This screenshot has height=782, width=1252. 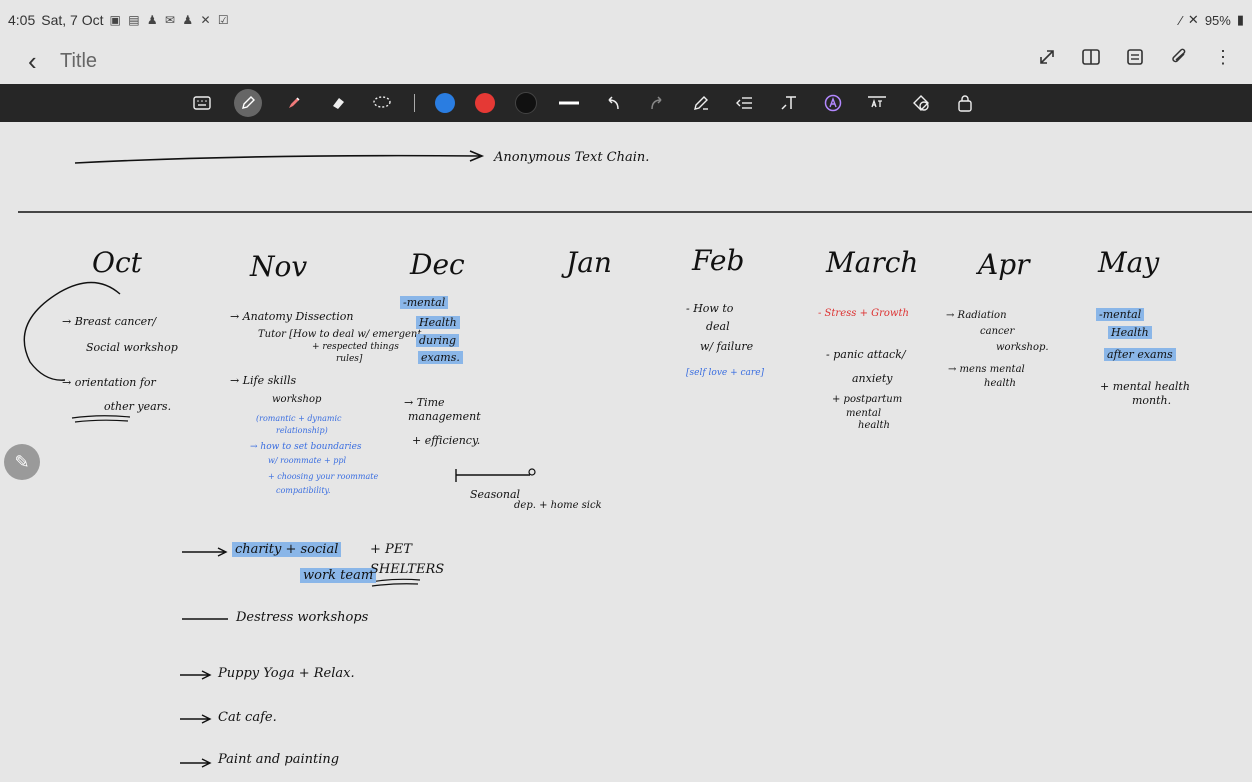 What do you see at coordinates (727, 346) in the screenshot?
I see `feb-line3: w/ failure` at bounding box center [727, 346].